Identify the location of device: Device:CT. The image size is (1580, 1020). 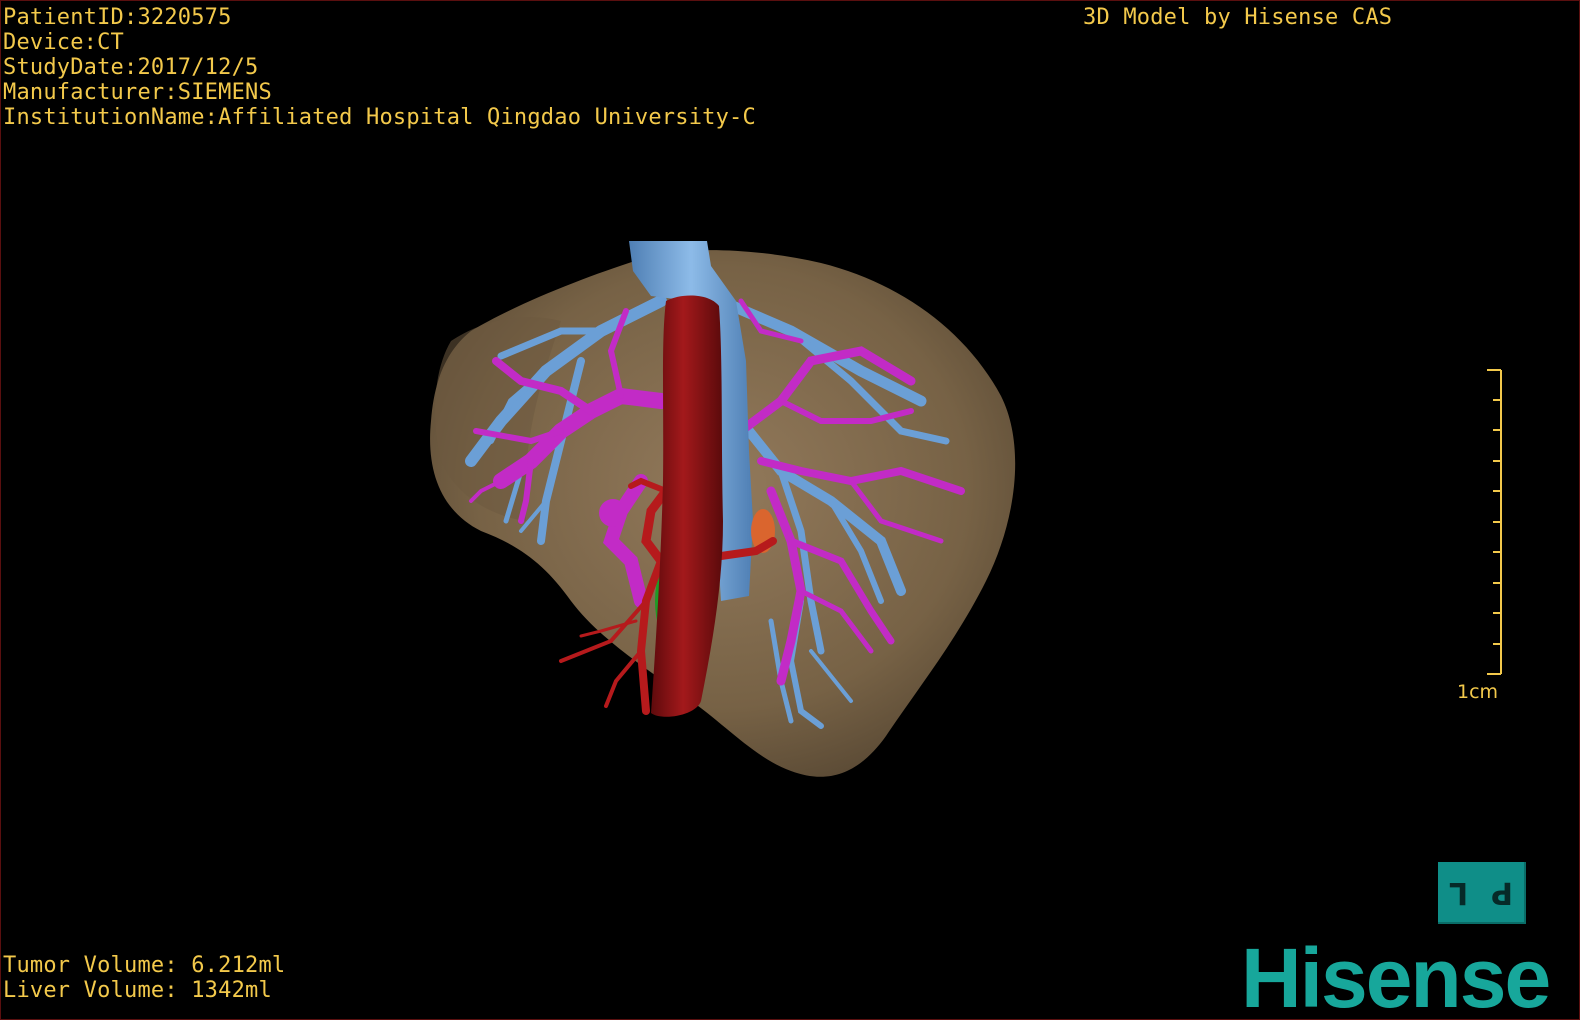
(64, 42).